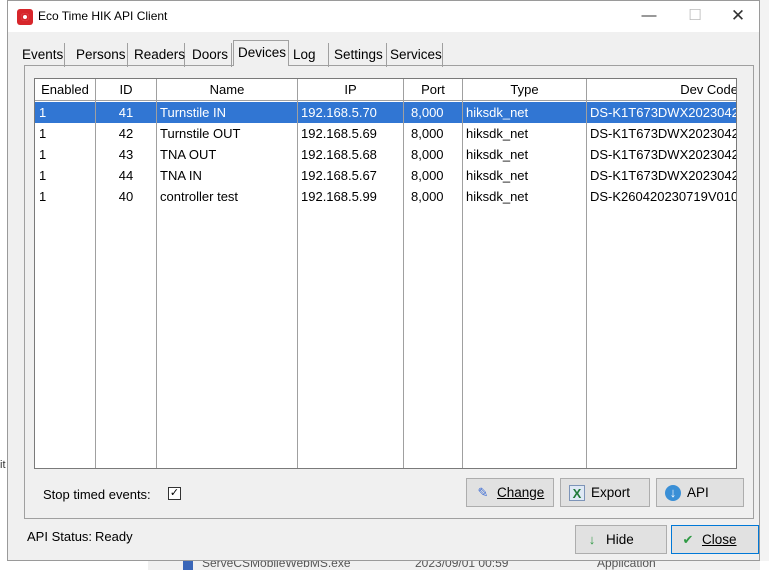  I want to click on arrow-down-icon: ↓, so click(592, 539).